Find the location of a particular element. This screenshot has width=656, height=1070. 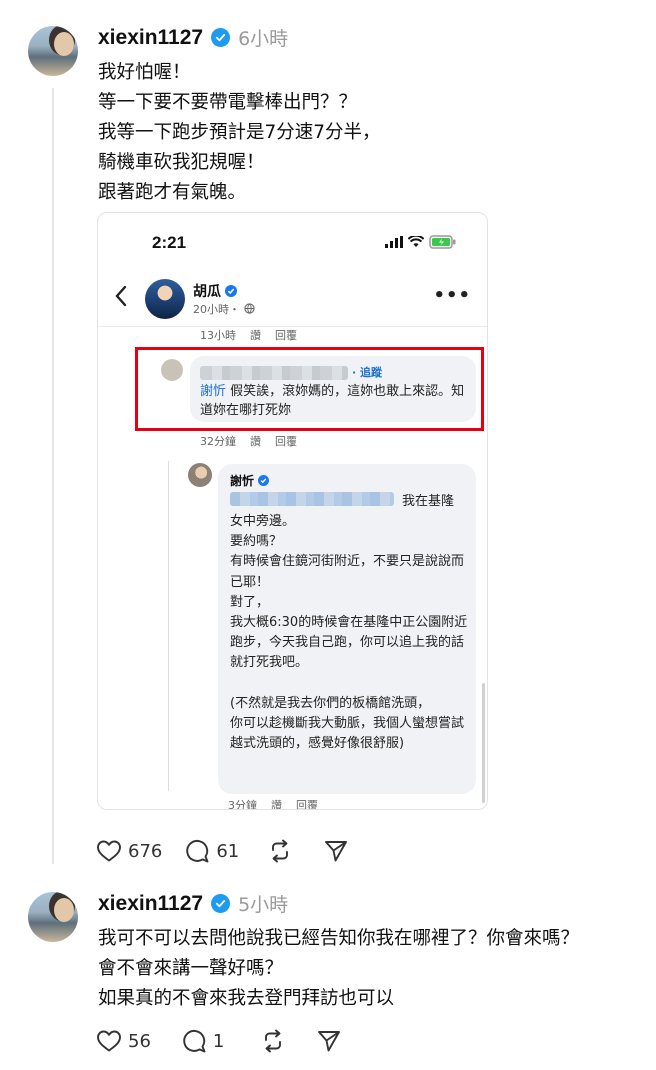

page-avatar is located at coordinates (165, 299).